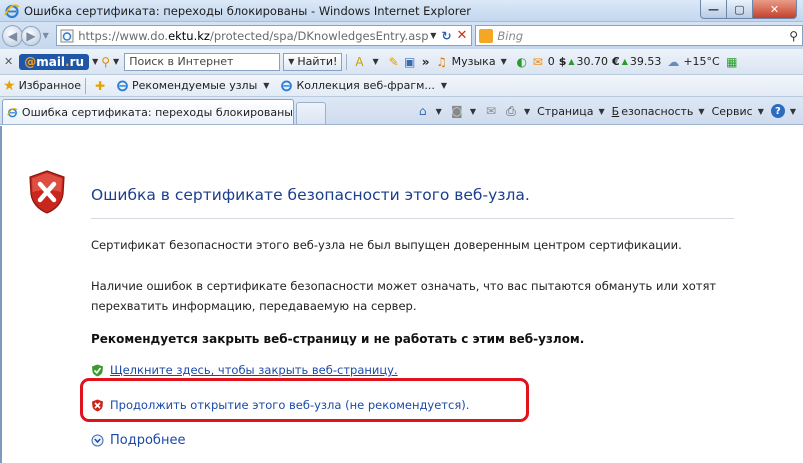 The width and height of the screenshot is (803, 463). What do you see at coordinates (422, 111) in the screenshot?
I see `home-icon: ⌂` at bounding box center [422, 111].